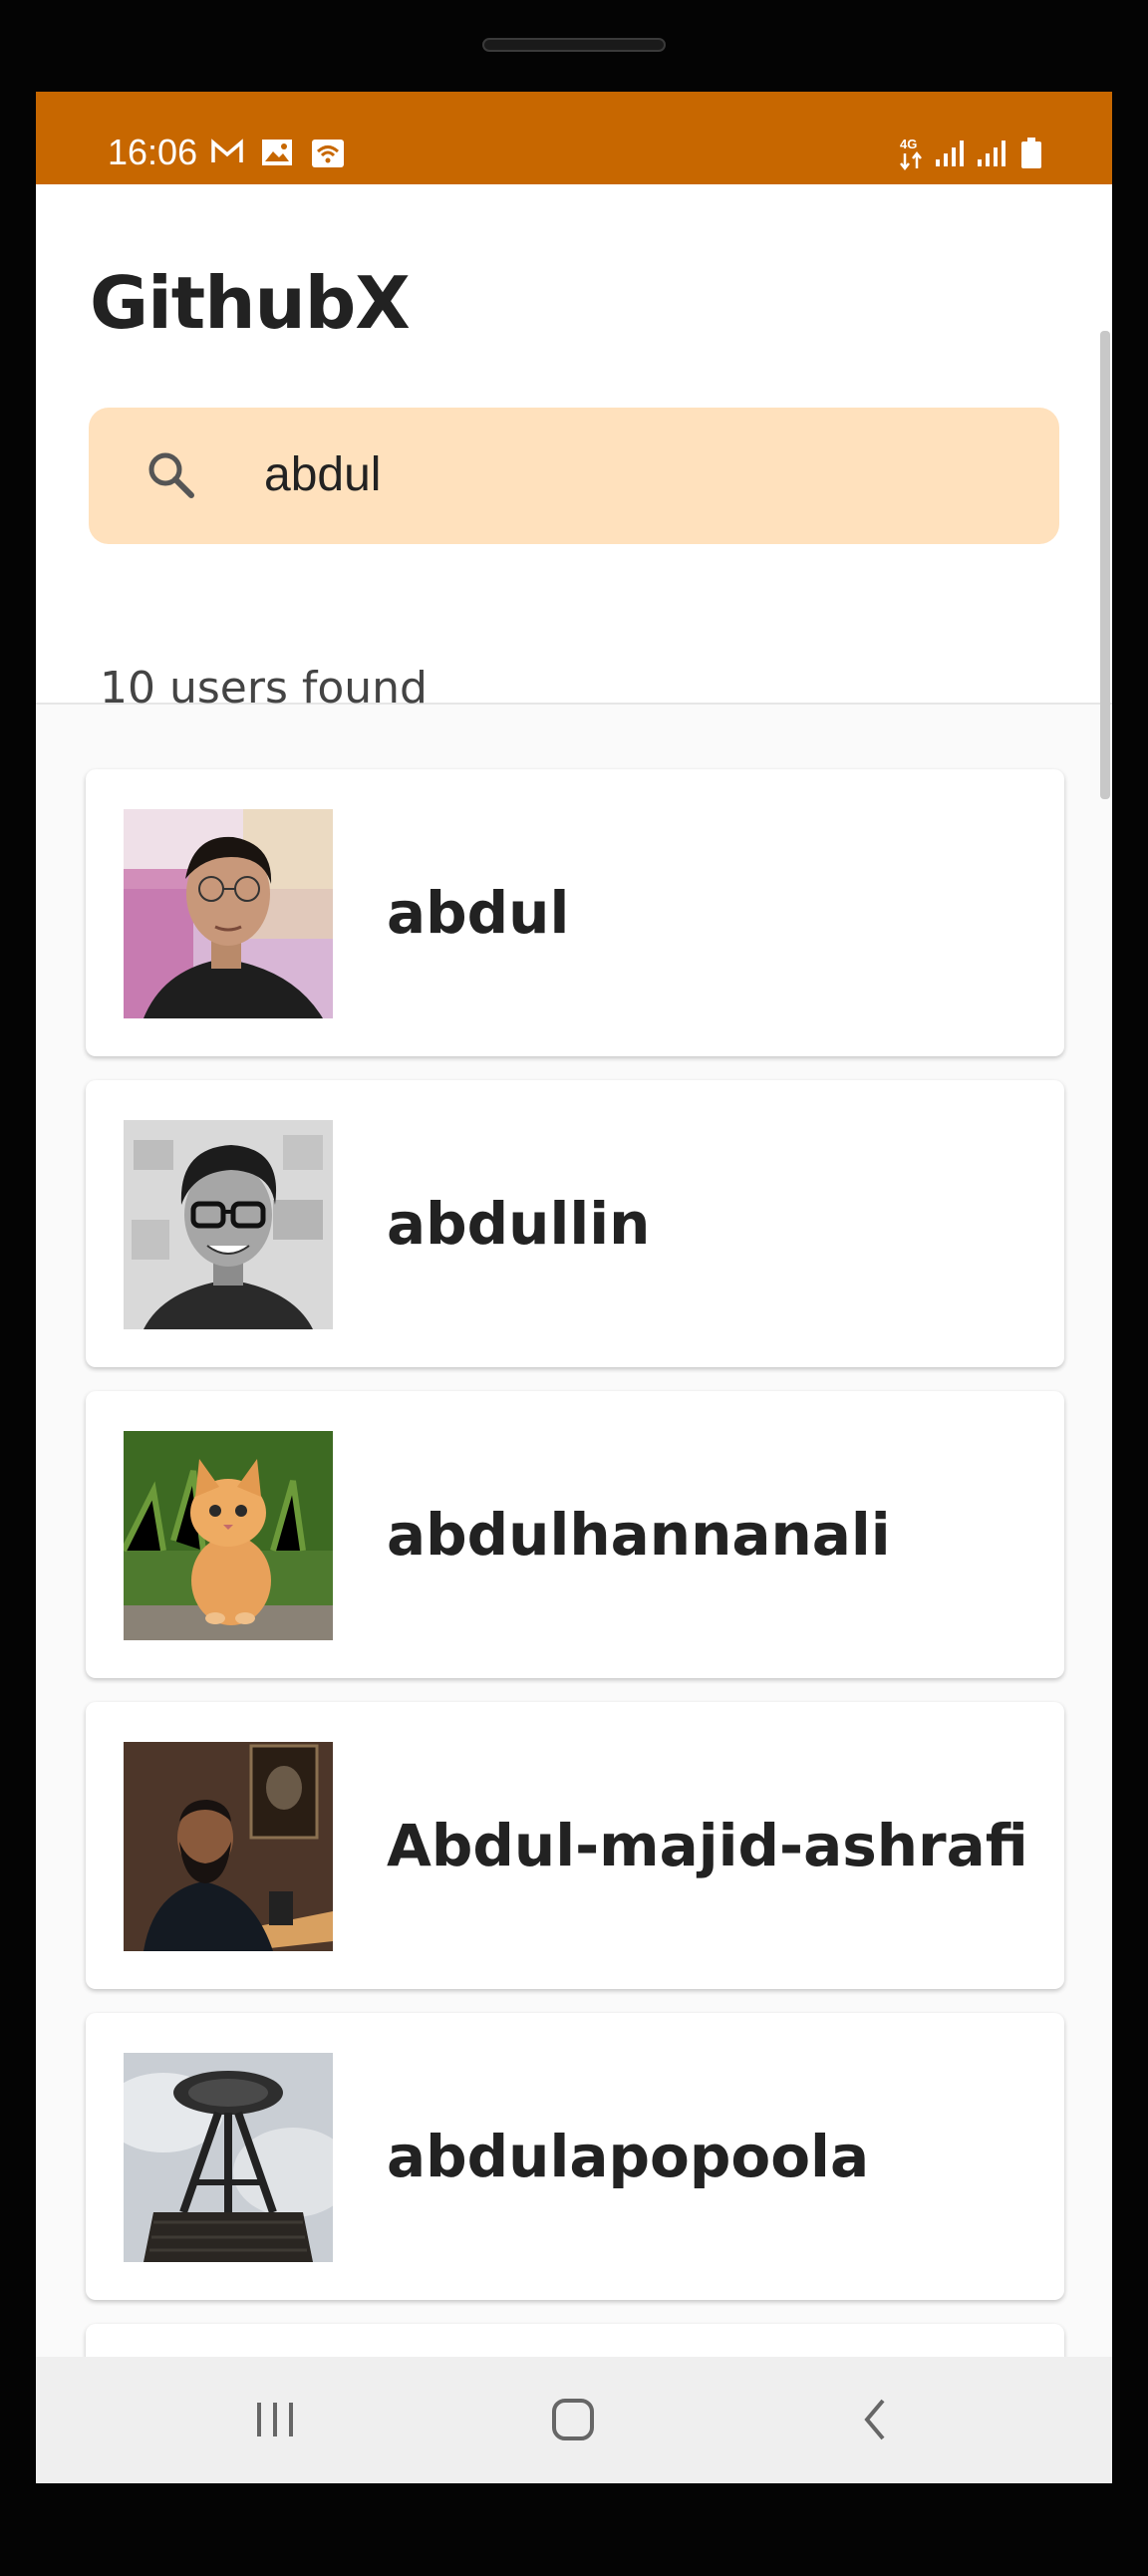 The height and width of the screenshot is (2576, 1148). Describe the element at coordinates (250, 303) in the screenshot. I see `app-title-text: GithubX` at that location.